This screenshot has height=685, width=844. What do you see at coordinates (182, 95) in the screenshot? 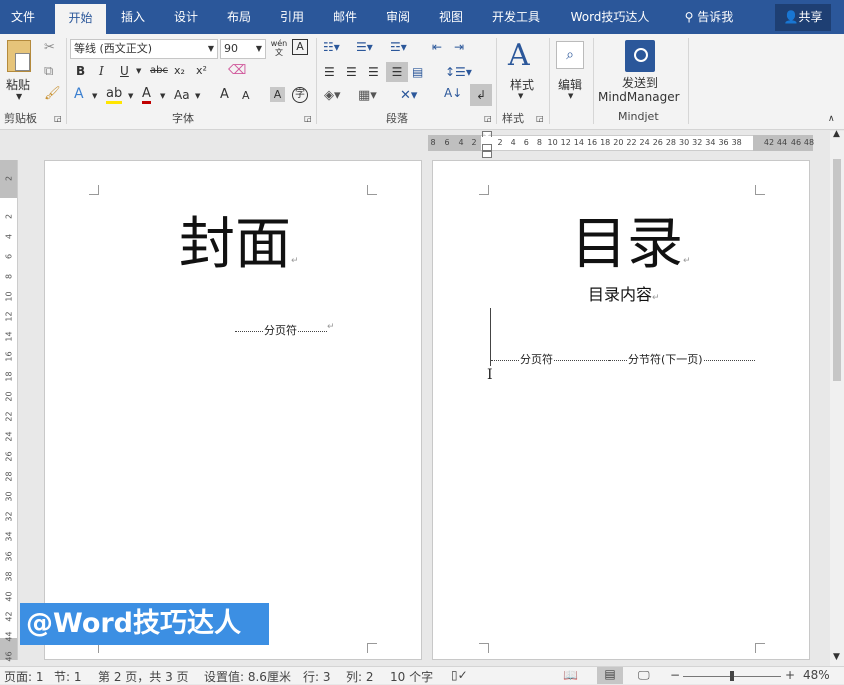
I see `change-case-button: Aa` at bounding box center [182, 95].